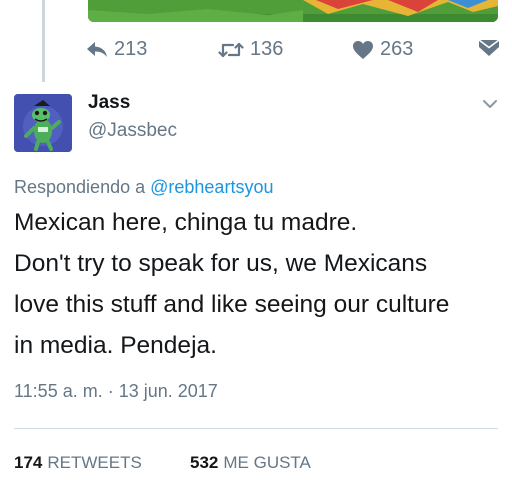 The height and width of the screenshot is (497, 512). Describe the element at coordinates (231, 50) in the screenshot. I see `retweet-icon` at that location.